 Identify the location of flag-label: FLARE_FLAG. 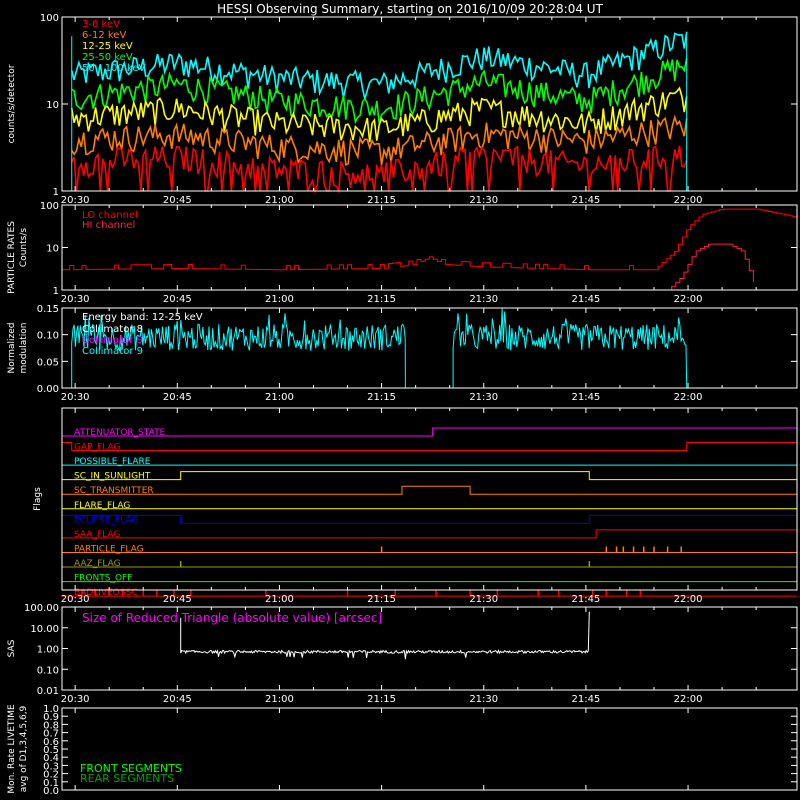
(102, 506).